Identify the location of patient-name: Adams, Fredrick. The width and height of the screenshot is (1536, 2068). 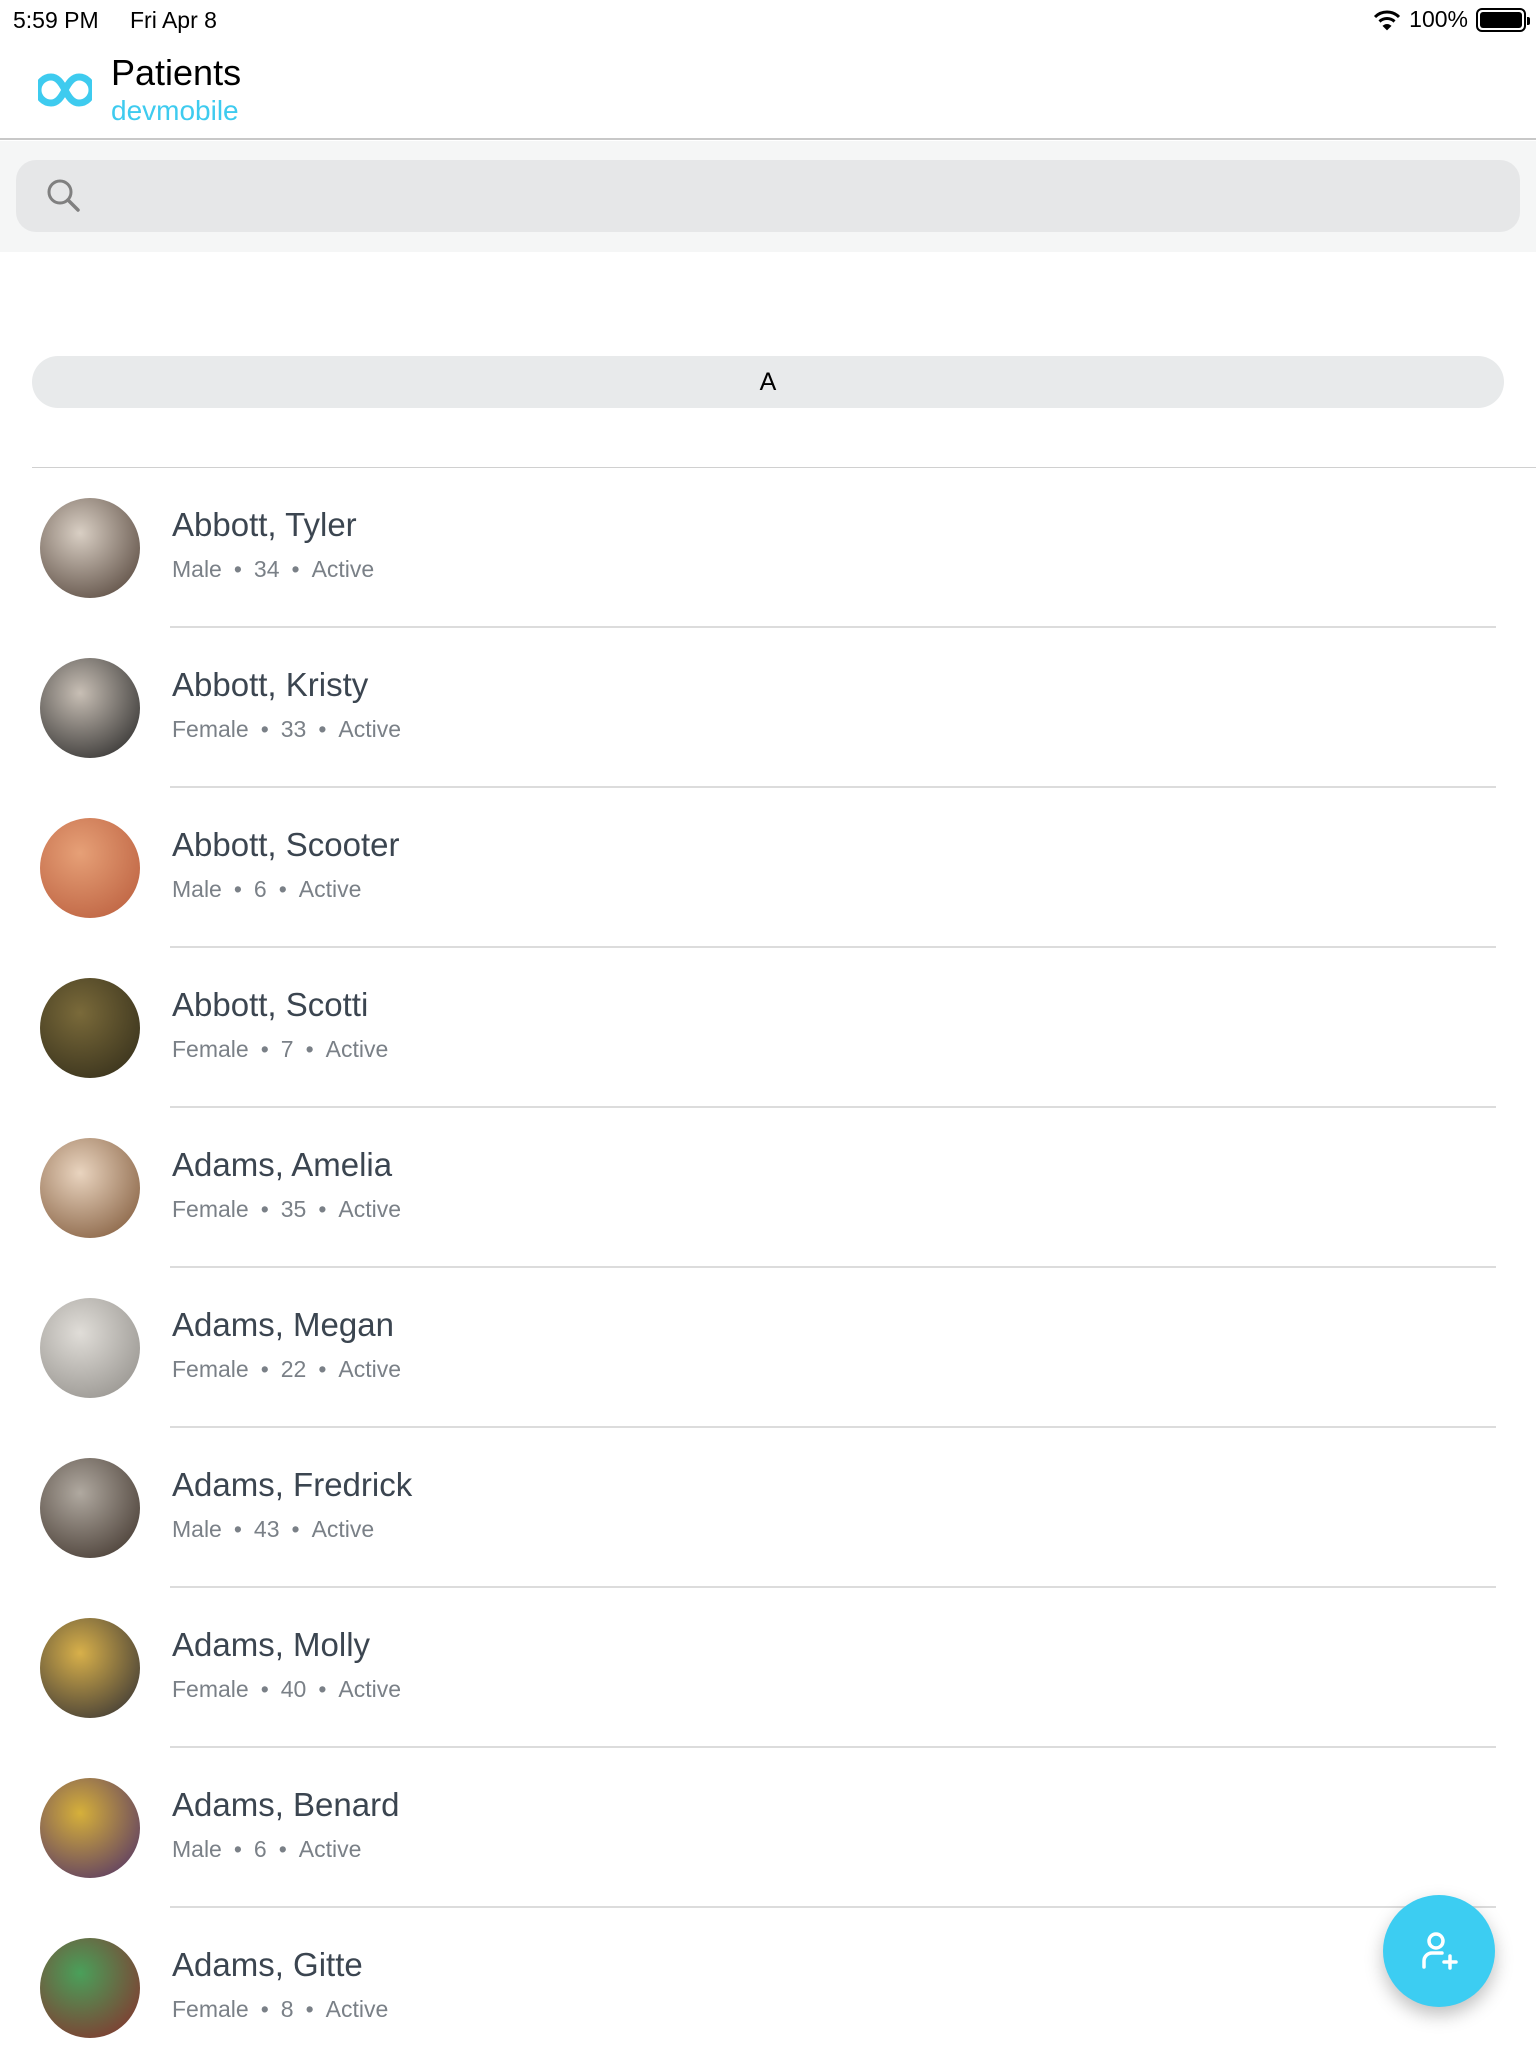
(292, 1484).